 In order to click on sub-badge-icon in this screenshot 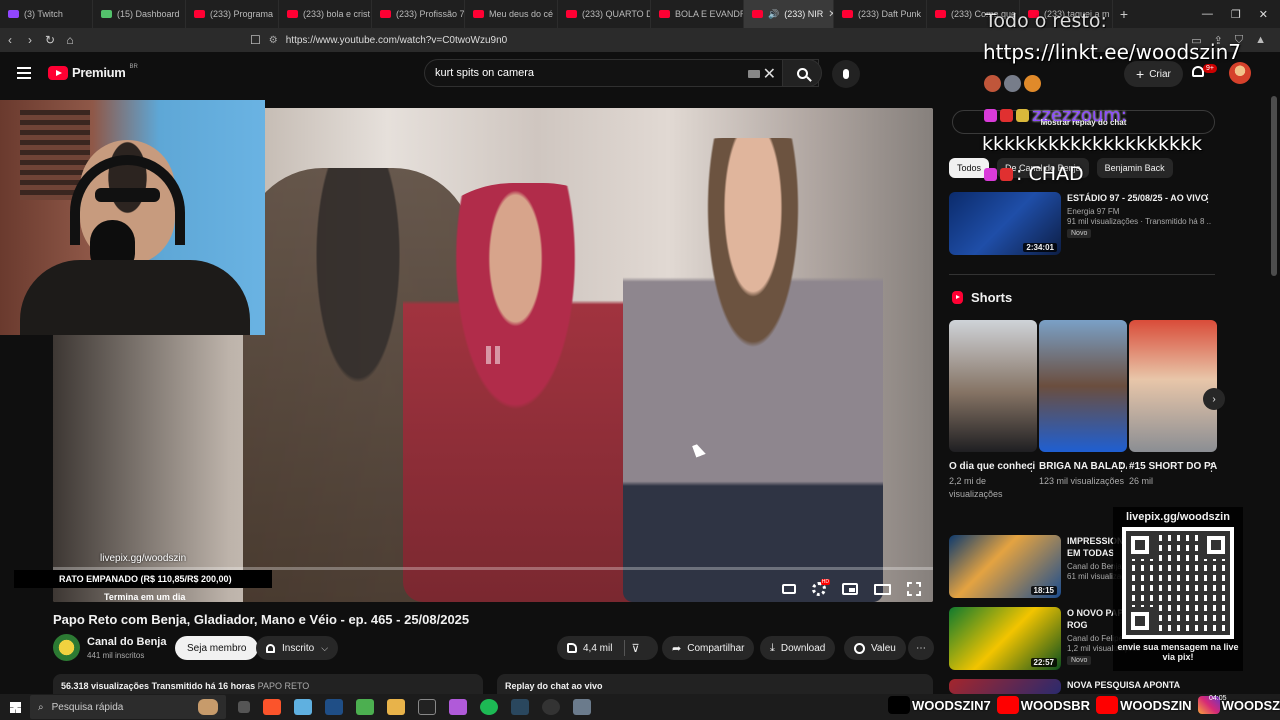, I will do `click(990, 115)`.